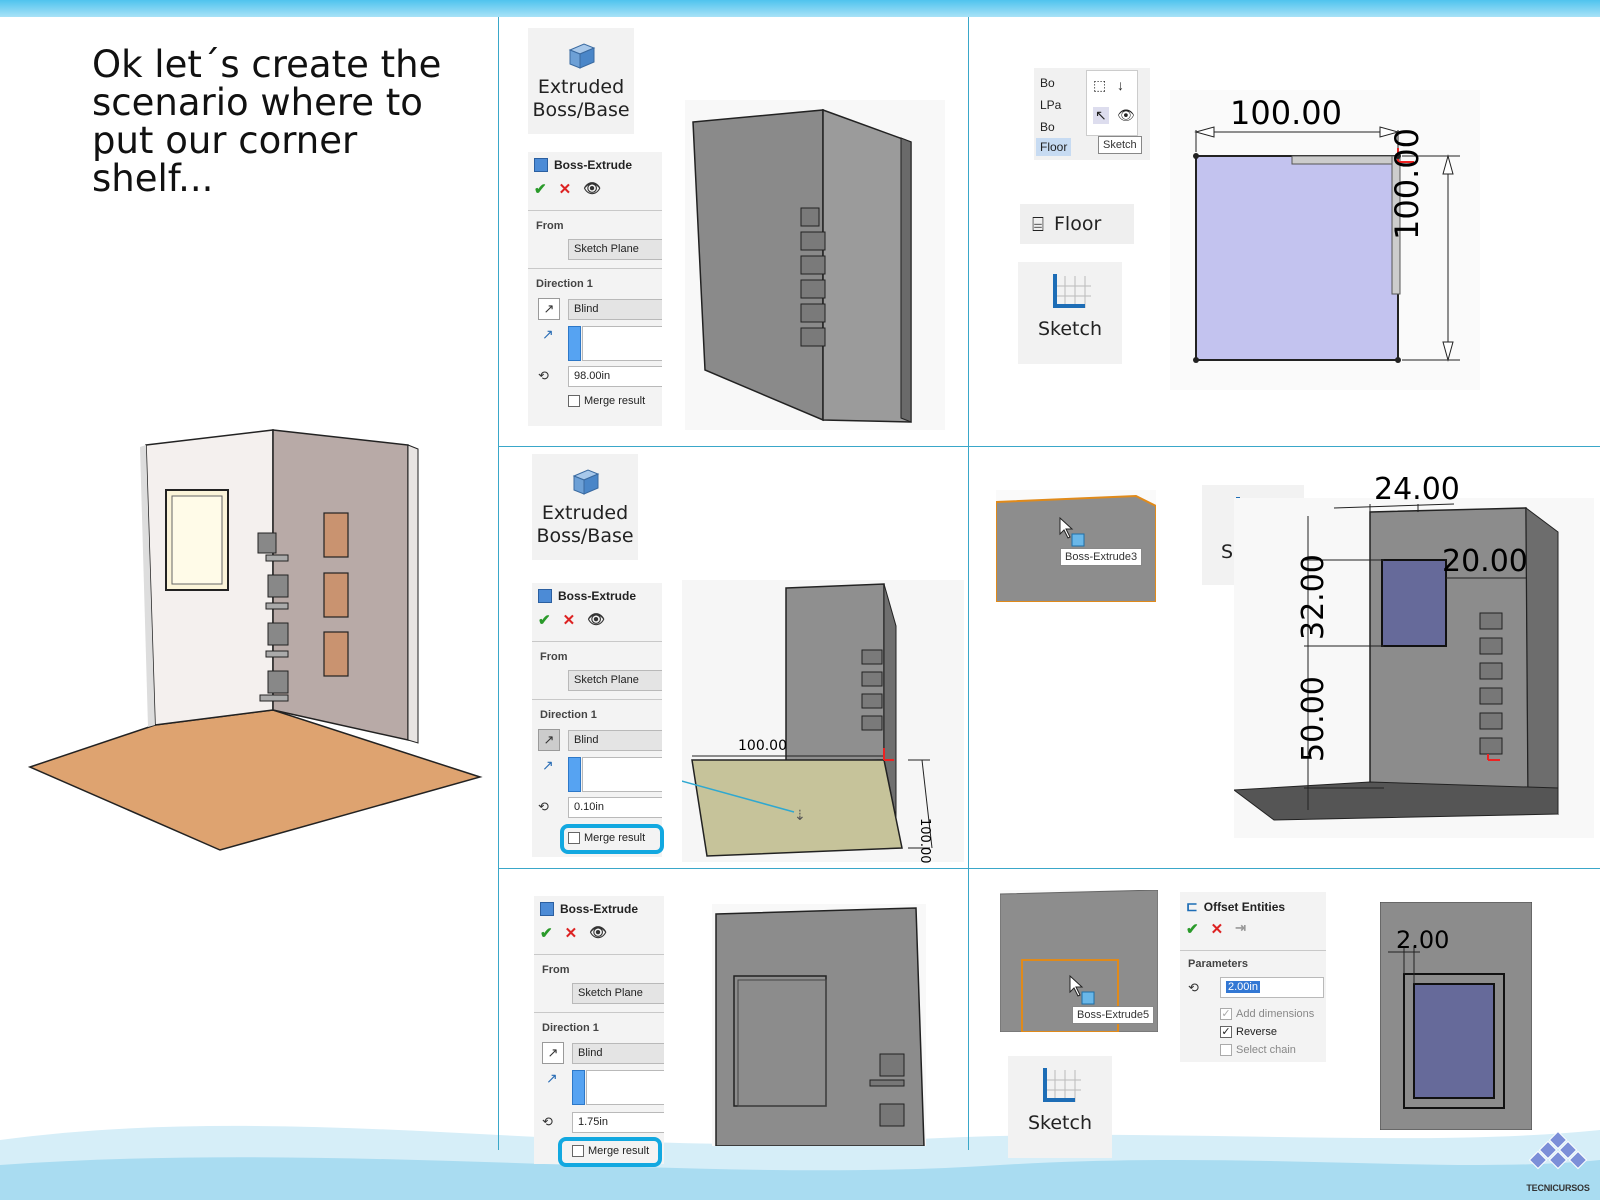 The width and height of the screenshot is (1600, 1200). What do you see at coordinates (800, 8) in the screenshot?
I see `top-banner` at bounding box center [800, 8].